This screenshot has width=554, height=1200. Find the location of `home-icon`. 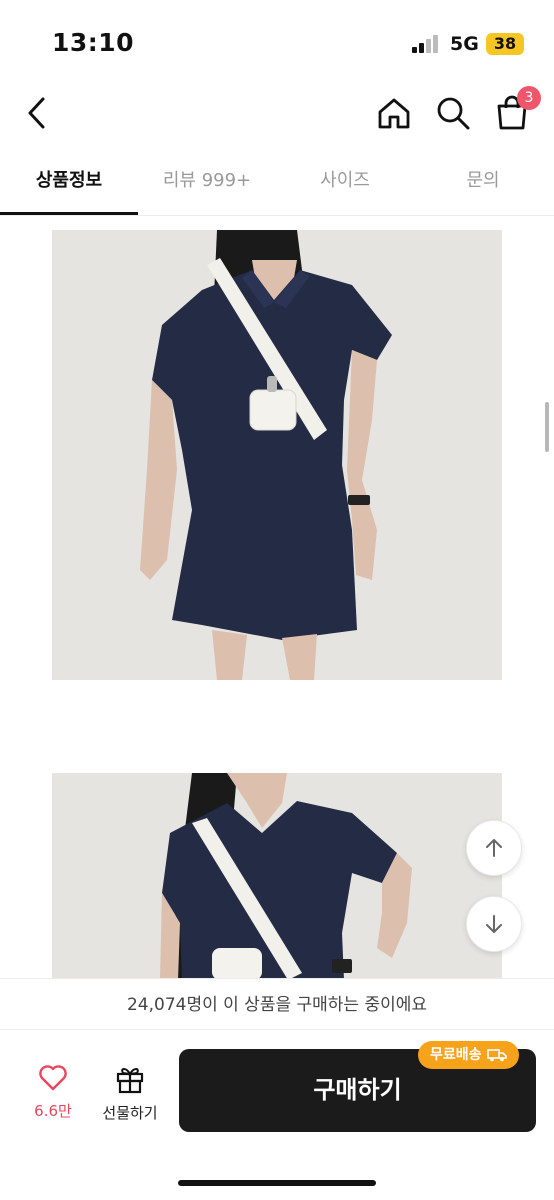

home-icon is located at coordinates (394, 113).